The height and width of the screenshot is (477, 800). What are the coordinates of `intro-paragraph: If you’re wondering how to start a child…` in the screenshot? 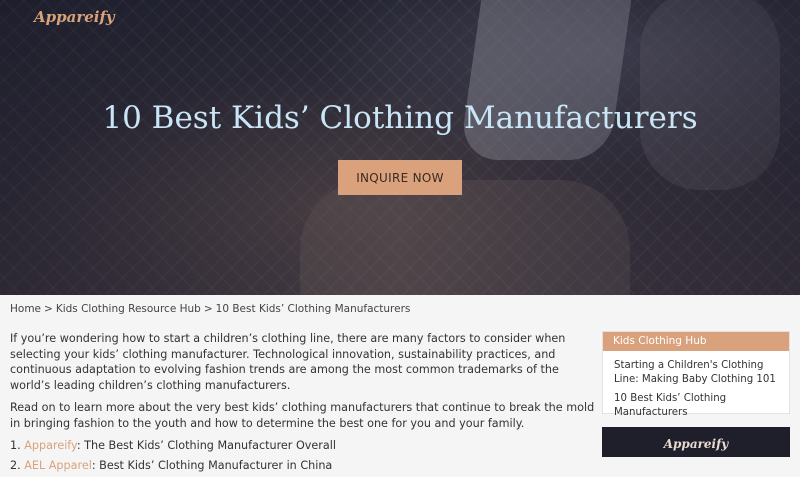 It's located at (288, 362).